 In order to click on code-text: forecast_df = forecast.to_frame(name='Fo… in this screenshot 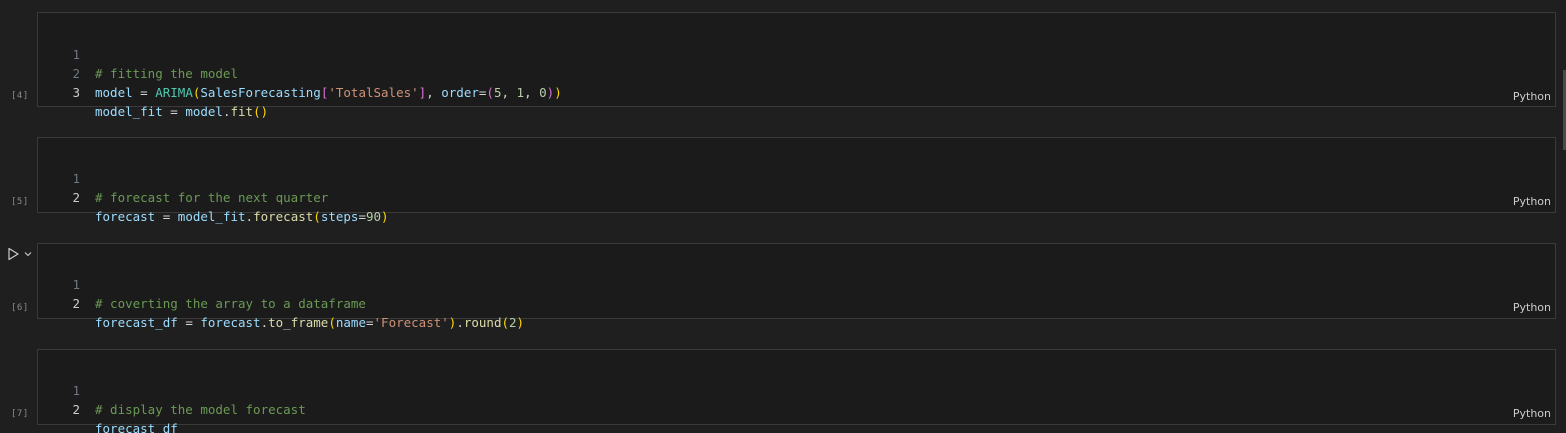, I will do `click(309, 322)`.